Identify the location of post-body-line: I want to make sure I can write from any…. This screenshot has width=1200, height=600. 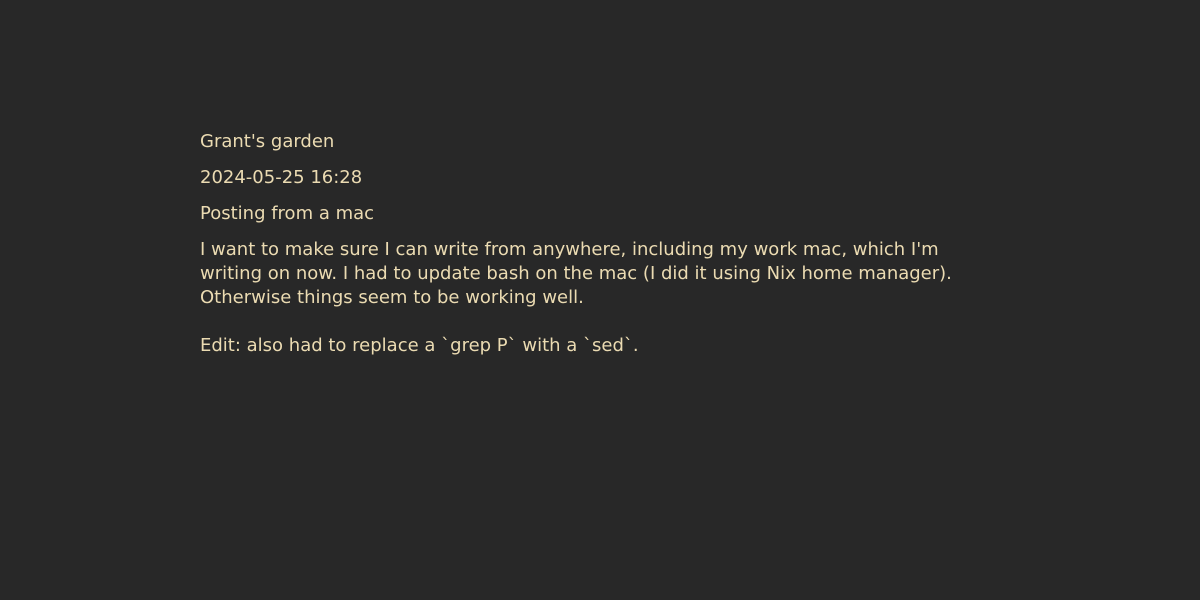
(569, 249).